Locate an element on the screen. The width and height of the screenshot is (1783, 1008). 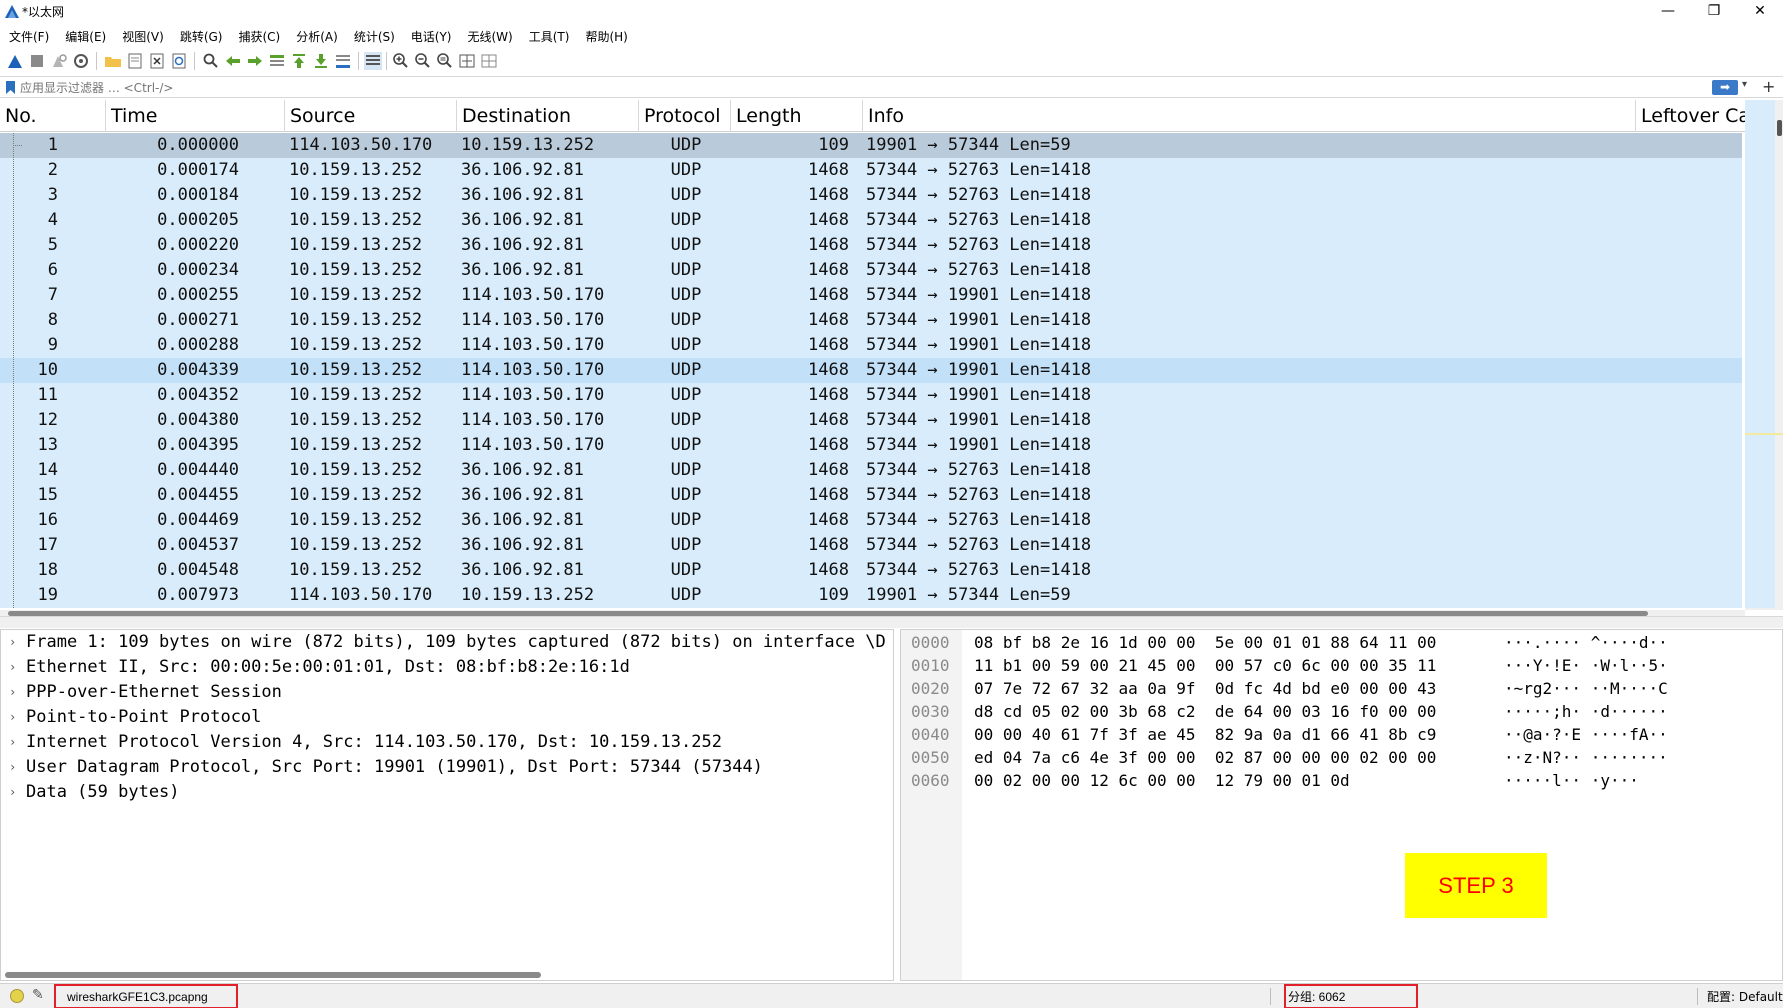
menu-edit: 编辑(E) is located at coordinates (84, 35).